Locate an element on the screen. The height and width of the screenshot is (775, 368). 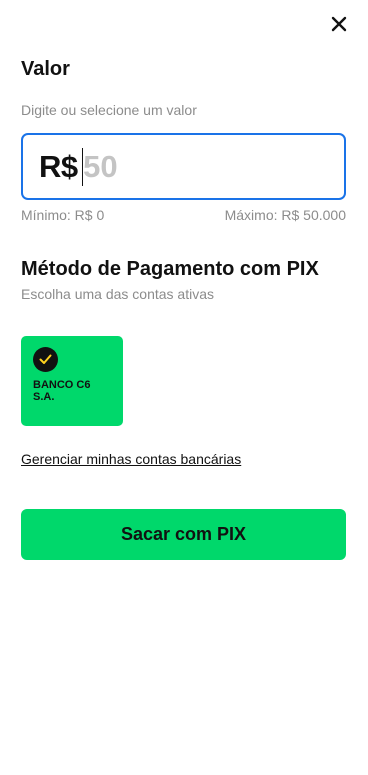
payment-method-title: Método de Pagamento com PIX is located at coordinates (170, 269).